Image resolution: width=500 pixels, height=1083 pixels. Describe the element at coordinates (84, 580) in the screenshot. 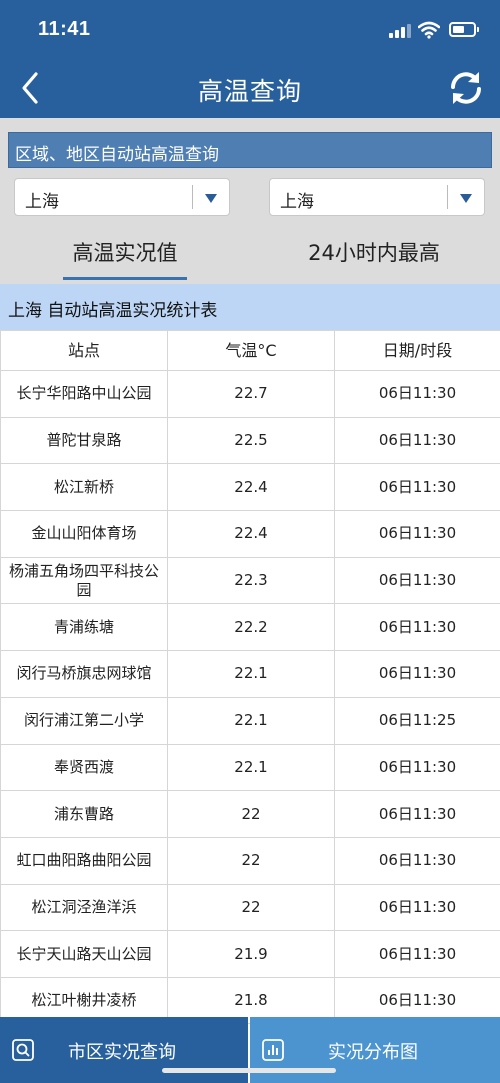

I see `station-name: 杨浦五角场四平科技公园` at that location.